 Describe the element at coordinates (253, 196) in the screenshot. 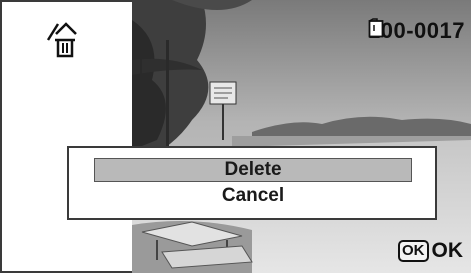

I see `cancel-option: Cancel` at that location.